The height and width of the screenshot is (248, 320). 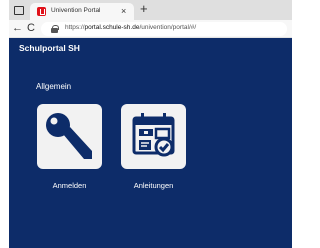 What do you see at coordinates (41, 11) in the screenshot?
I see `favicon-icon` at bounding box center [41, 11].